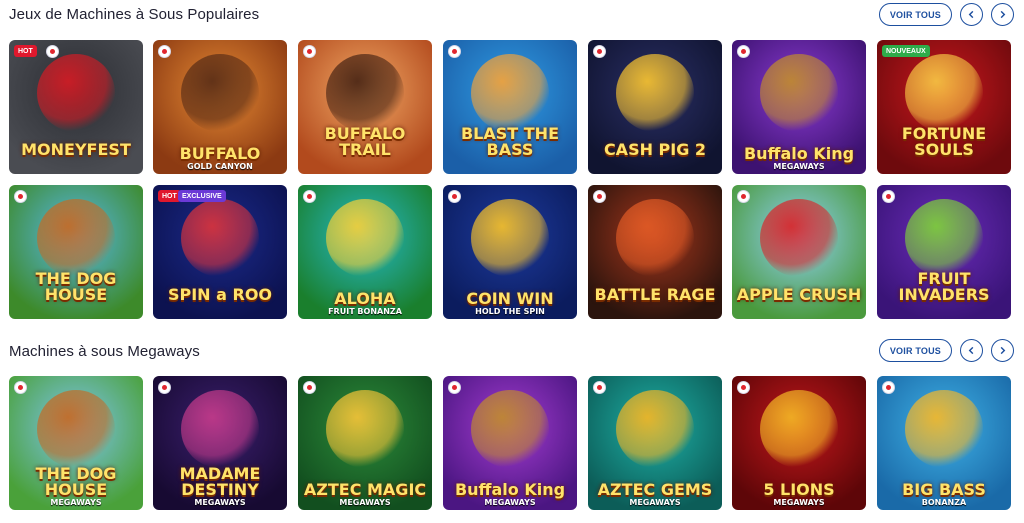  I want to click on game-subtitle: BONANZA, so click(944, 502).